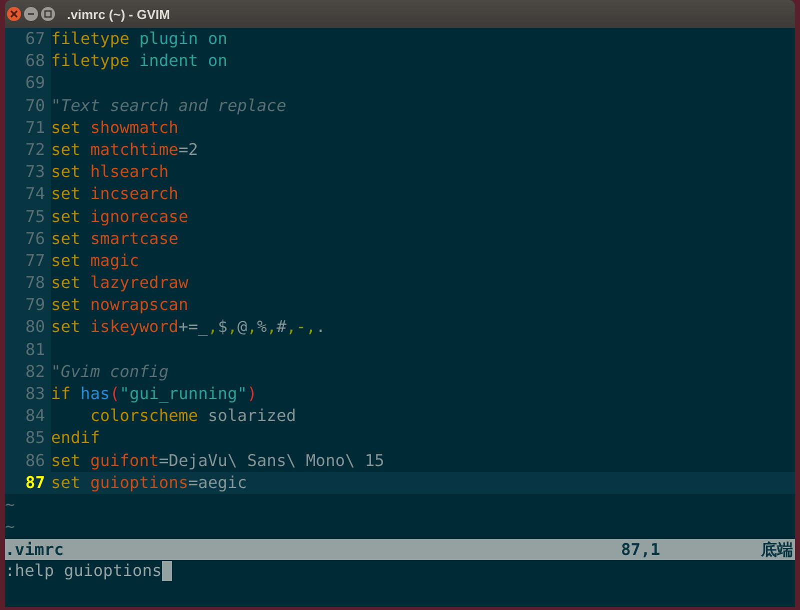 The width and height of the screenshot is (800, 610). What do you see at coordinates (28, 239) in the screenshot?
I see `line-number: 76` at bounding box center [28, 239].